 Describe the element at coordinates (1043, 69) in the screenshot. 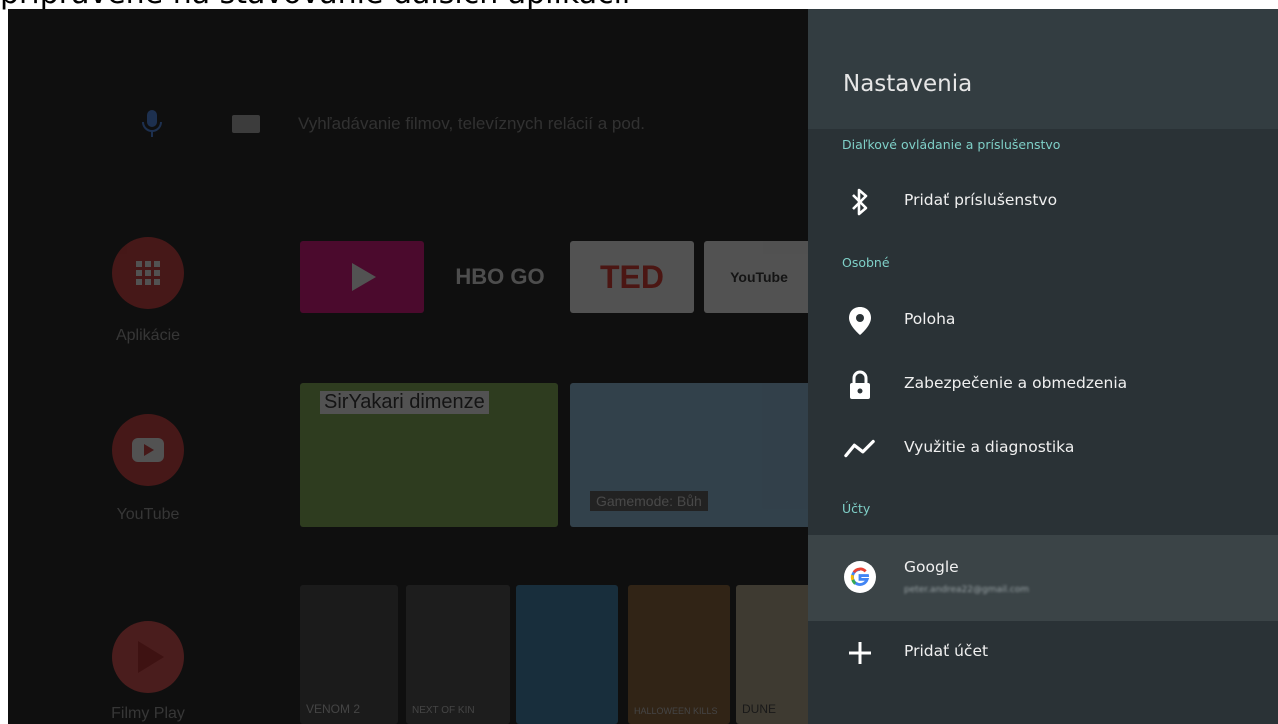

I see `settings-header: Nastavenia` at that location.